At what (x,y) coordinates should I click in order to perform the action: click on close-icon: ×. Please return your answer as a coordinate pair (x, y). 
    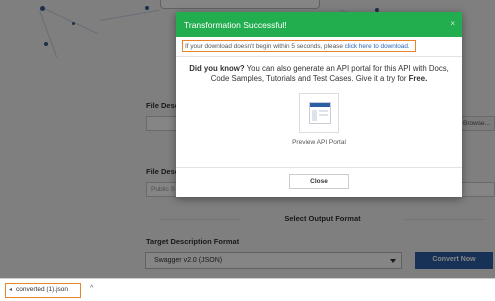
    Looking at the image, I should click on (452, 23).